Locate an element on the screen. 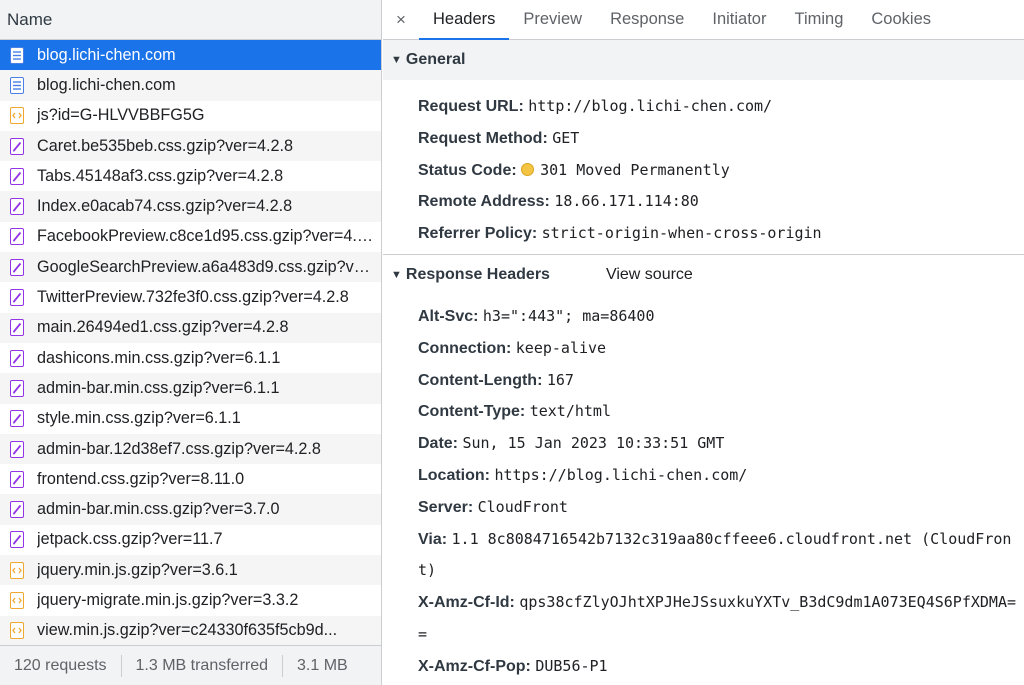 This screenshot has width=1024, height=685. header-value: strict-origin-when-cross-origin is located at coordinates (681, 233).